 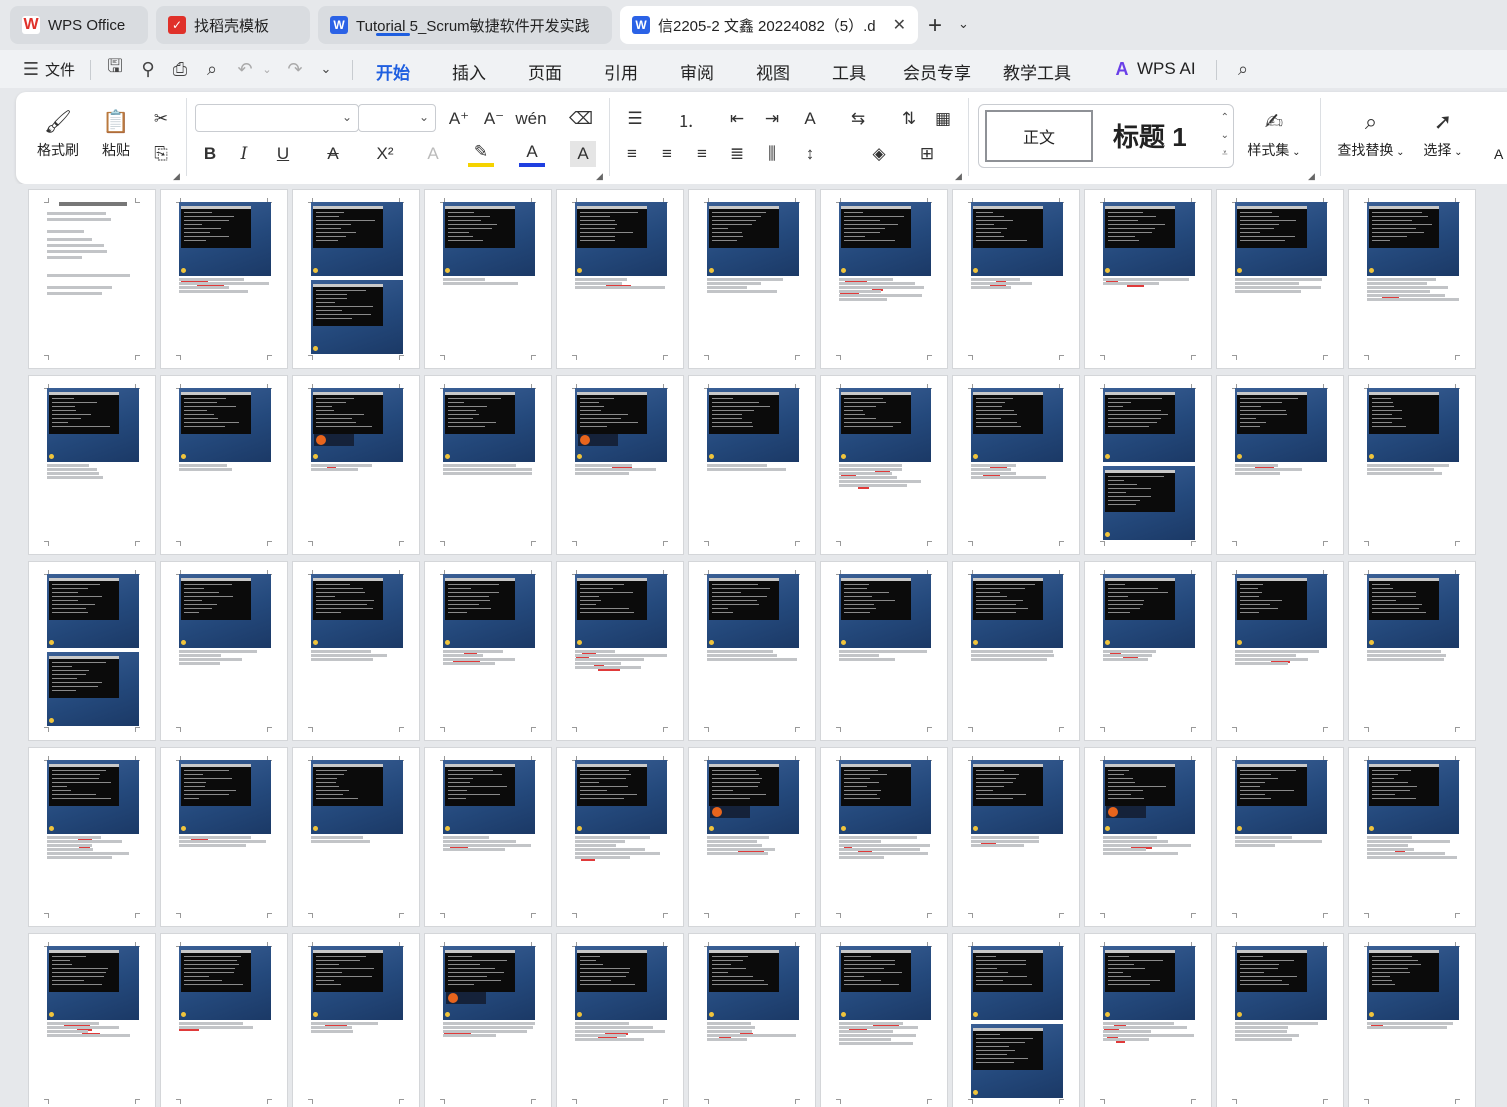 What do you see at coordinates (849, 71) in the screenshot?
I see `menu-tools: 工具` at bounding box center [849, 71].